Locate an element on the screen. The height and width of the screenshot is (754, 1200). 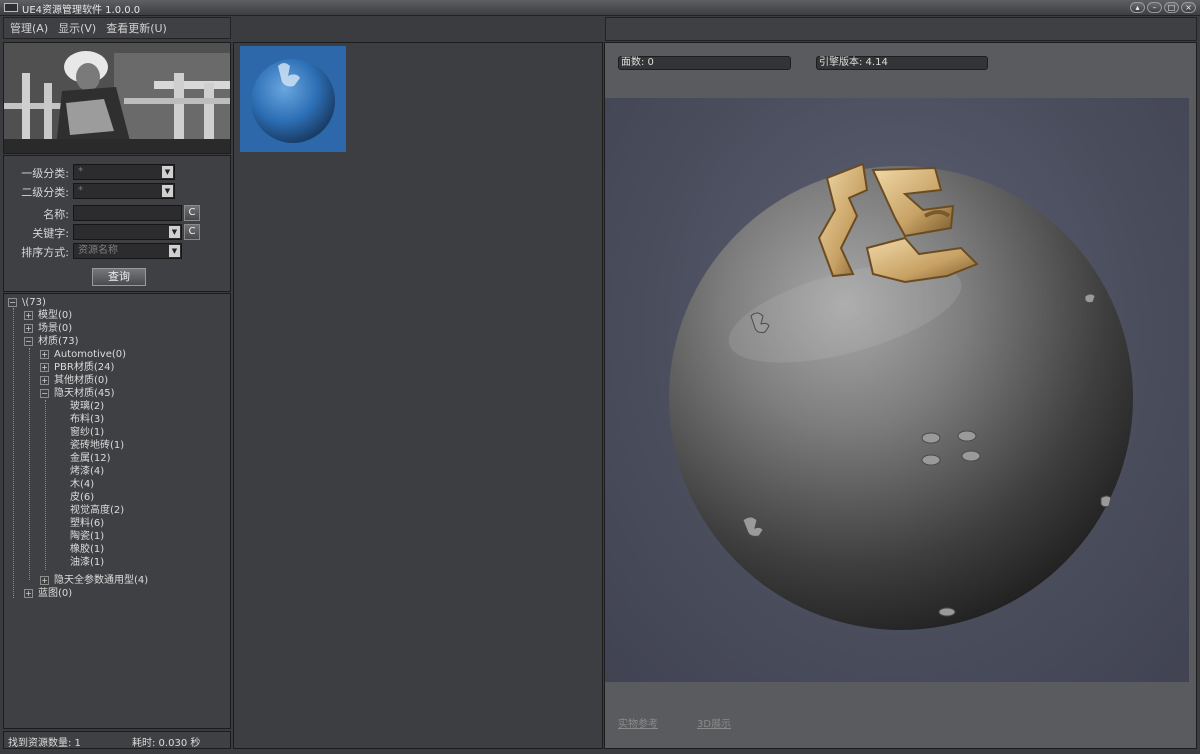
preview-photo is located at coordinates (117, 98).